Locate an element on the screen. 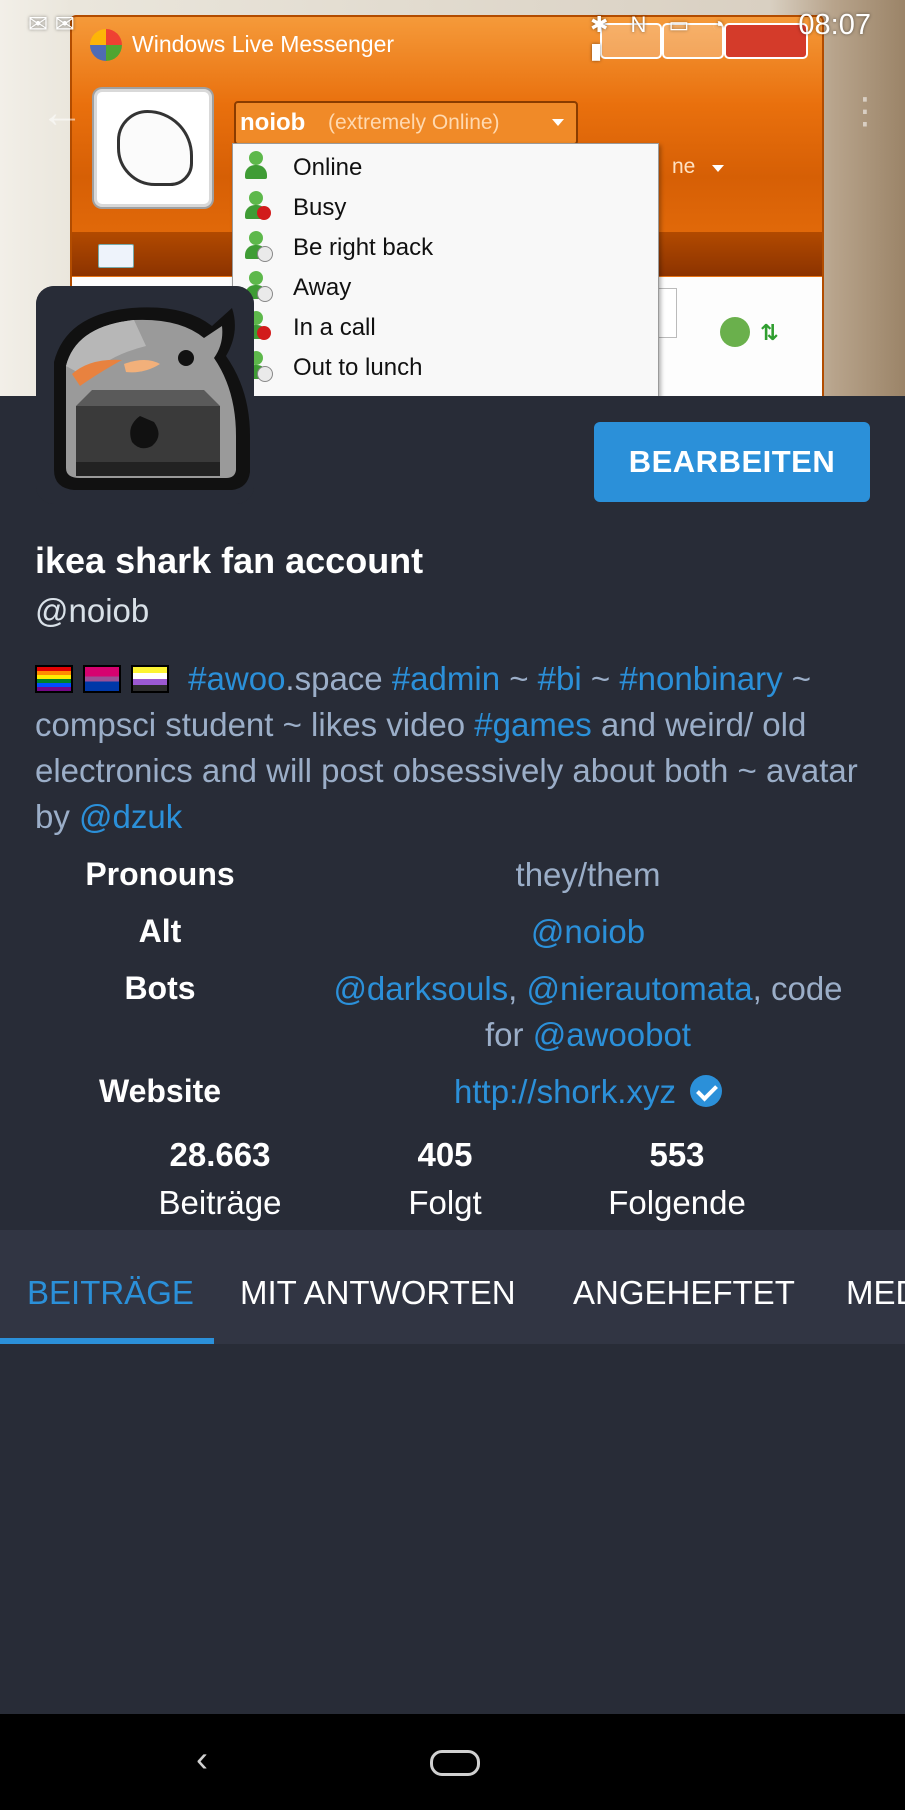 This screenshot has width=905, height=1810. shark-avatar-icon is located at coordinates (145, 395).